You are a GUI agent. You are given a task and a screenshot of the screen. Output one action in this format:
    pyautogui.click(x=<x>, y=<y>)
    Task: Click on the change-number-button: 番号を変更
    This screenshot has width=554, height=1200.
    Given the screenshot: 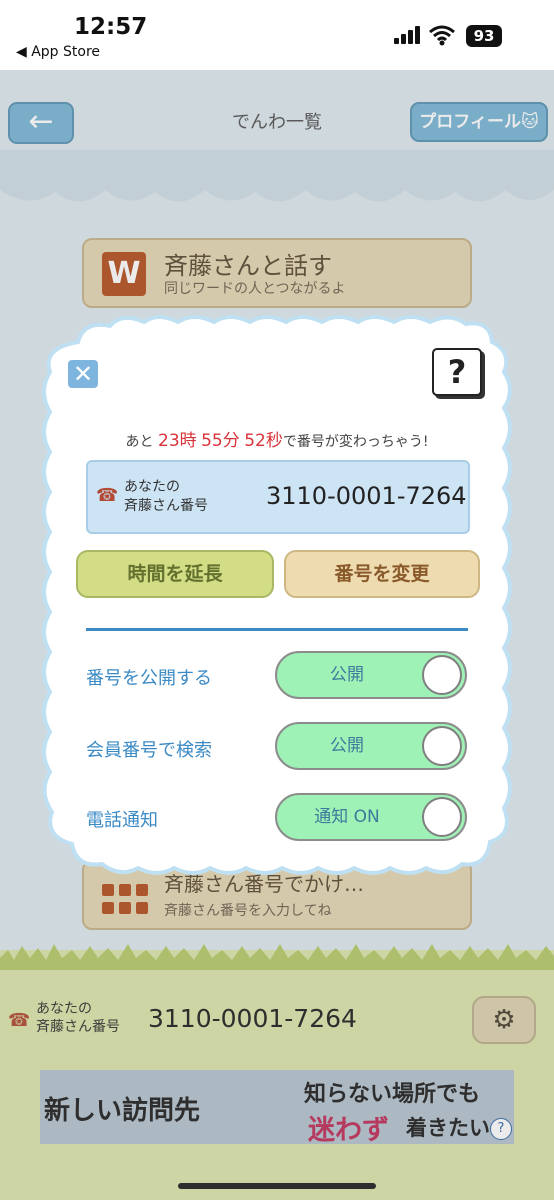 What is the action you would take?
    pyautogui.click(x=382, y=574)
    